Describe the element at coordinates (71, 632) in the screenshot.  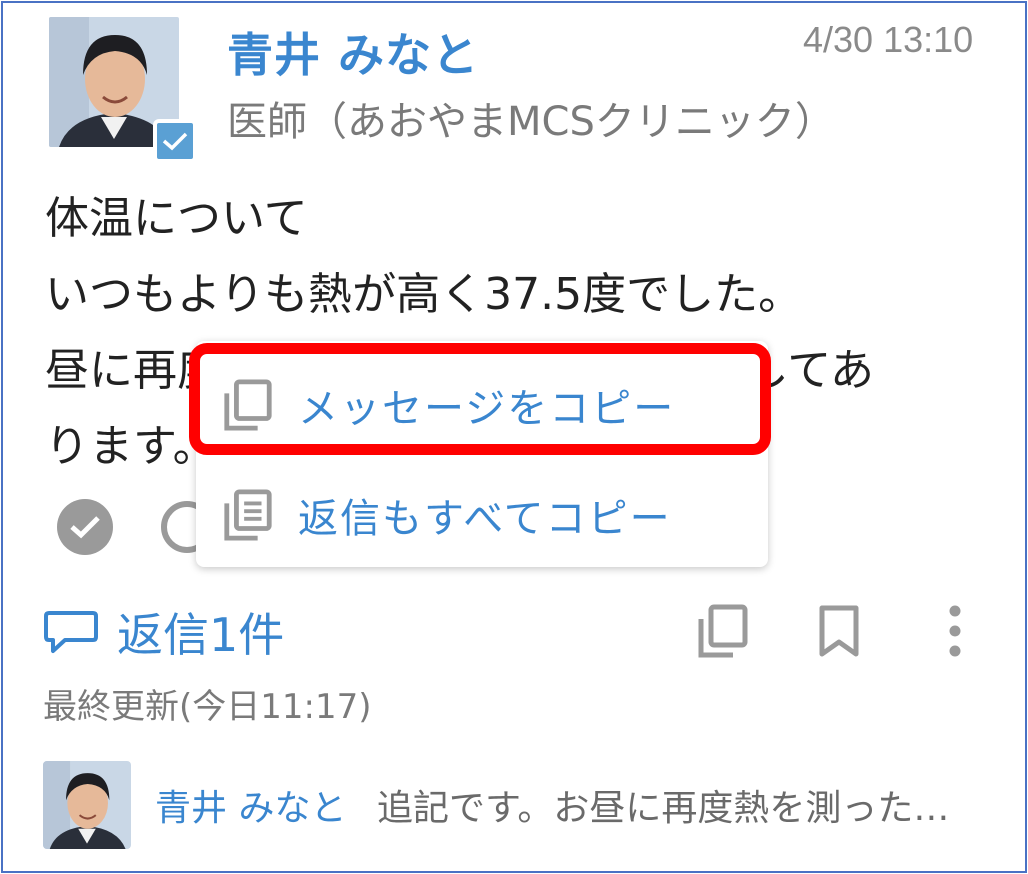
I see `speech-bubble-icon` at that location.